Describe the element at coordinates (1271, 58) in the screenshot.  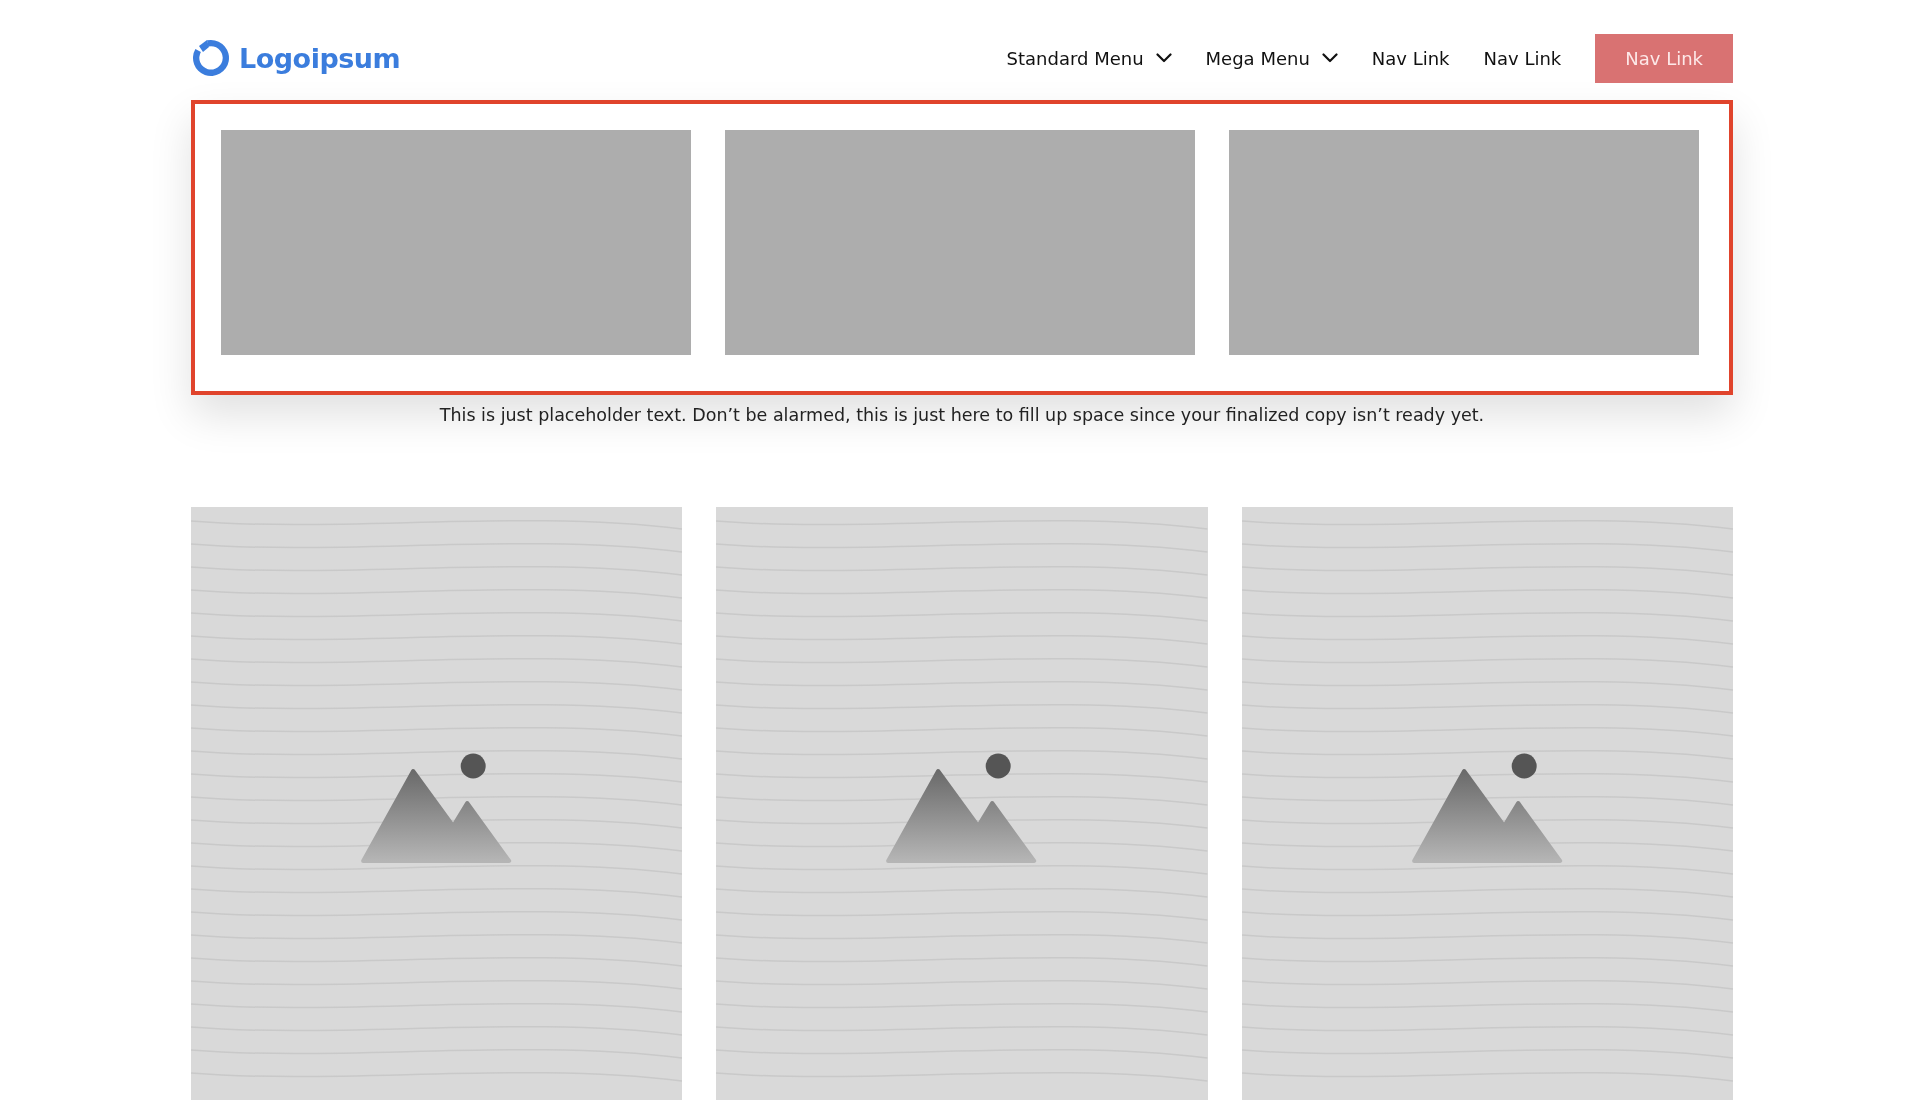
I see `nav-dropdown: Mega Menu` at that location.